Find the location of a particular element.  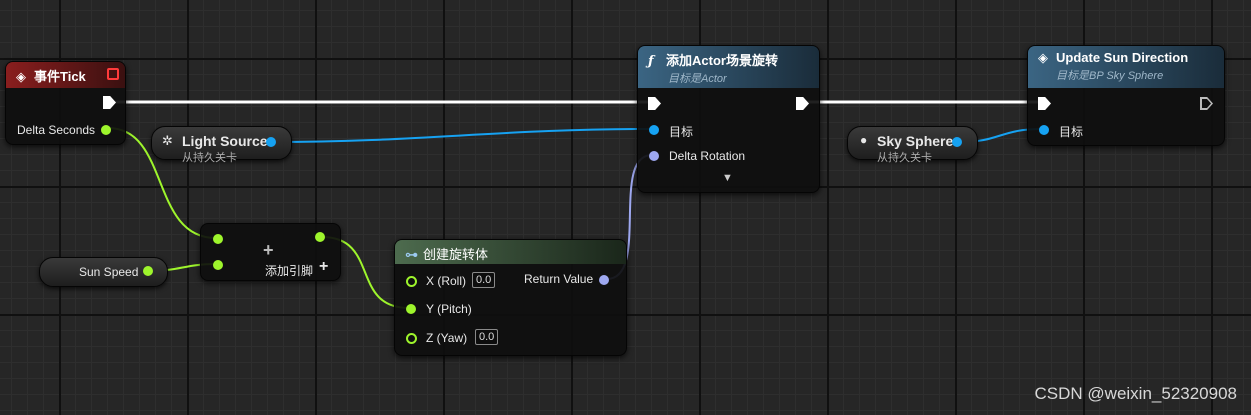

yaw-input-pin is located at coordinates (411, 338).